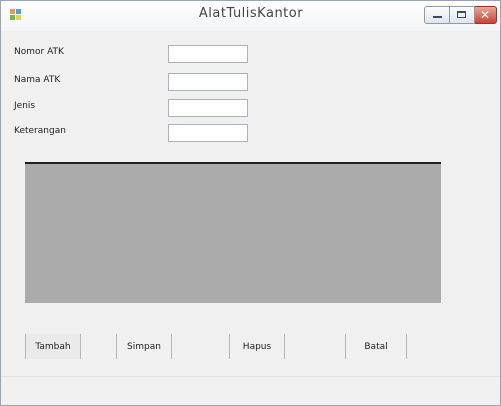  What do you see at coordinates (12, 17) in the screenshot?
I see `app-icon-square-green` at bounding box center [12, 17].